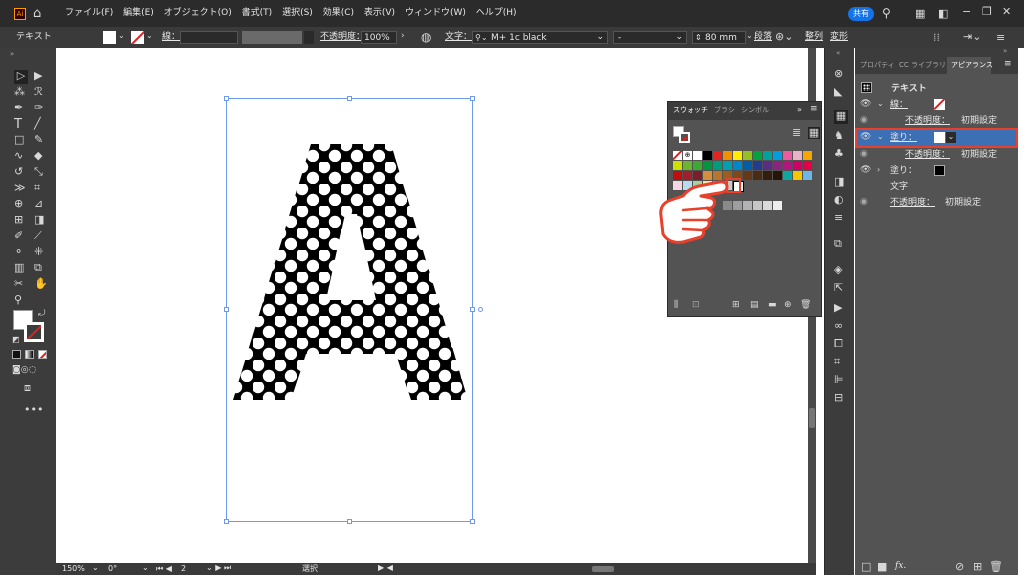  Describe the element at coordinates (839, 181) in the screenshot. I see `color-guide-panel-icon: ◨` at that location.